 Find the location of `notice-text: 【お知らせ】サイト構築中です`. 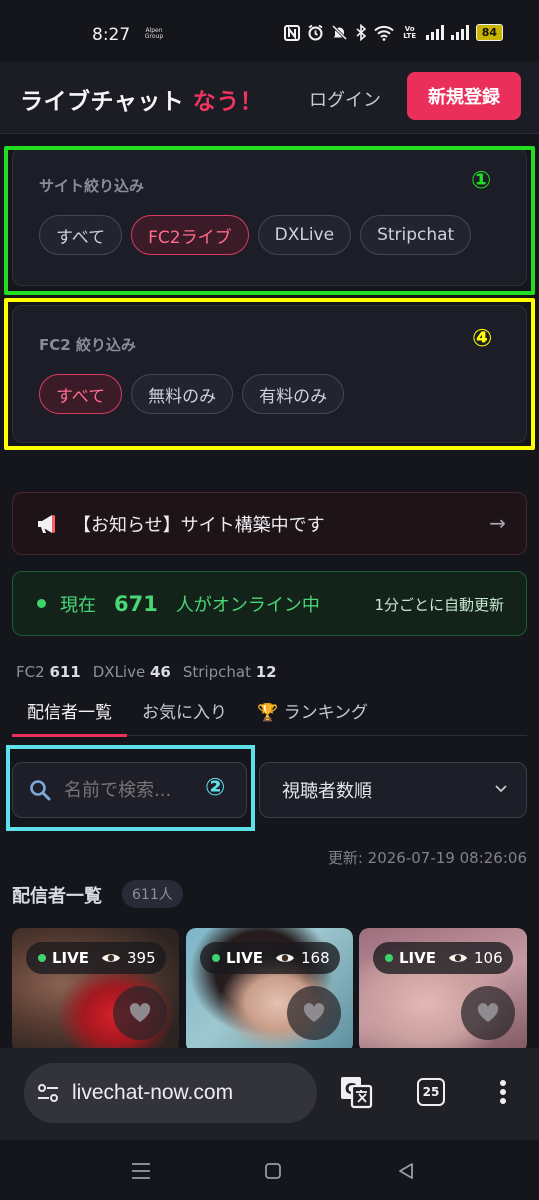

notice-text: 【お知らせ】サイト構築中です is located at coordinates (199, 525).